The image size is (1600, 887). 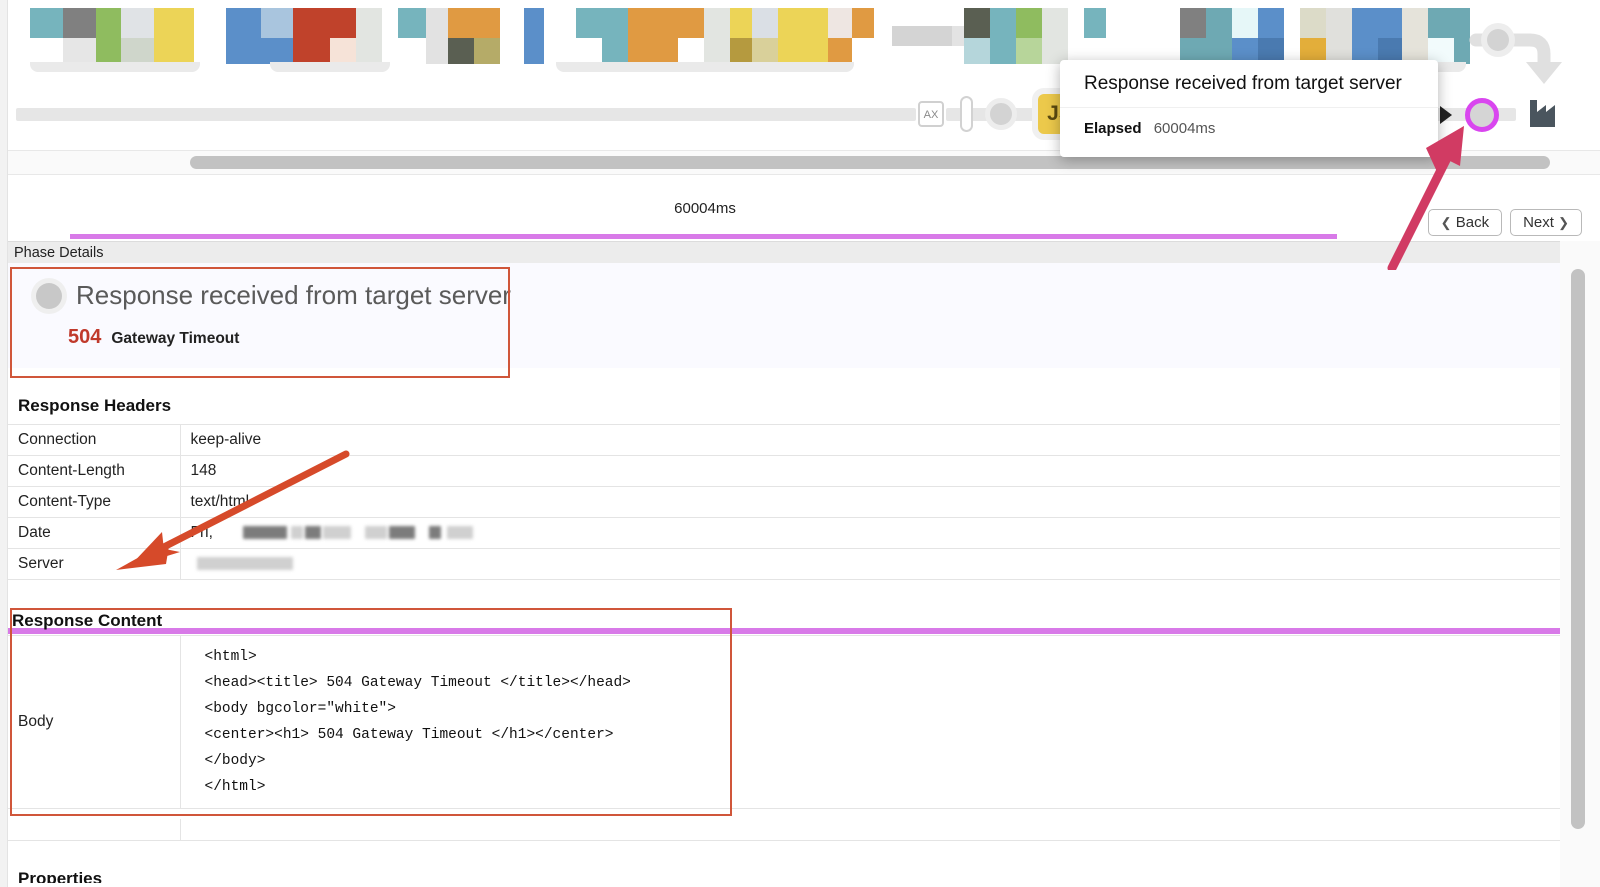 I want to click on table-row: Date Fri,, so click(x=784, y=533).